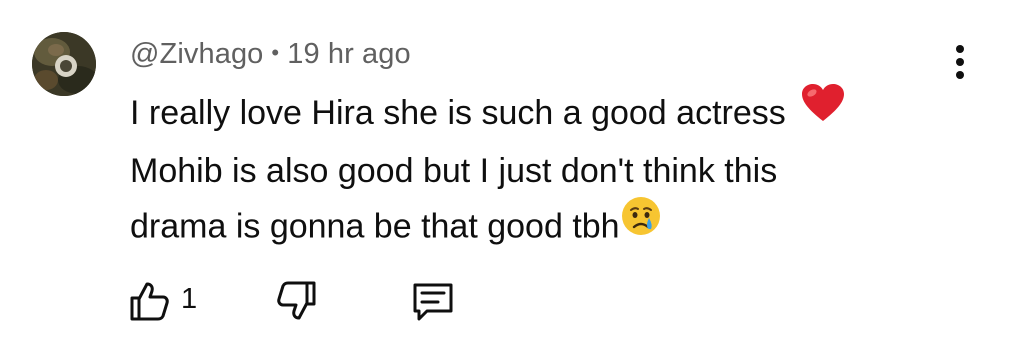 The height and width of the screenshot is (358, 1024). Describe the element at coordinates (270, 54) in the screenshot. I see `comment-meta: @Zivhago • 19 hr ago` at that location.